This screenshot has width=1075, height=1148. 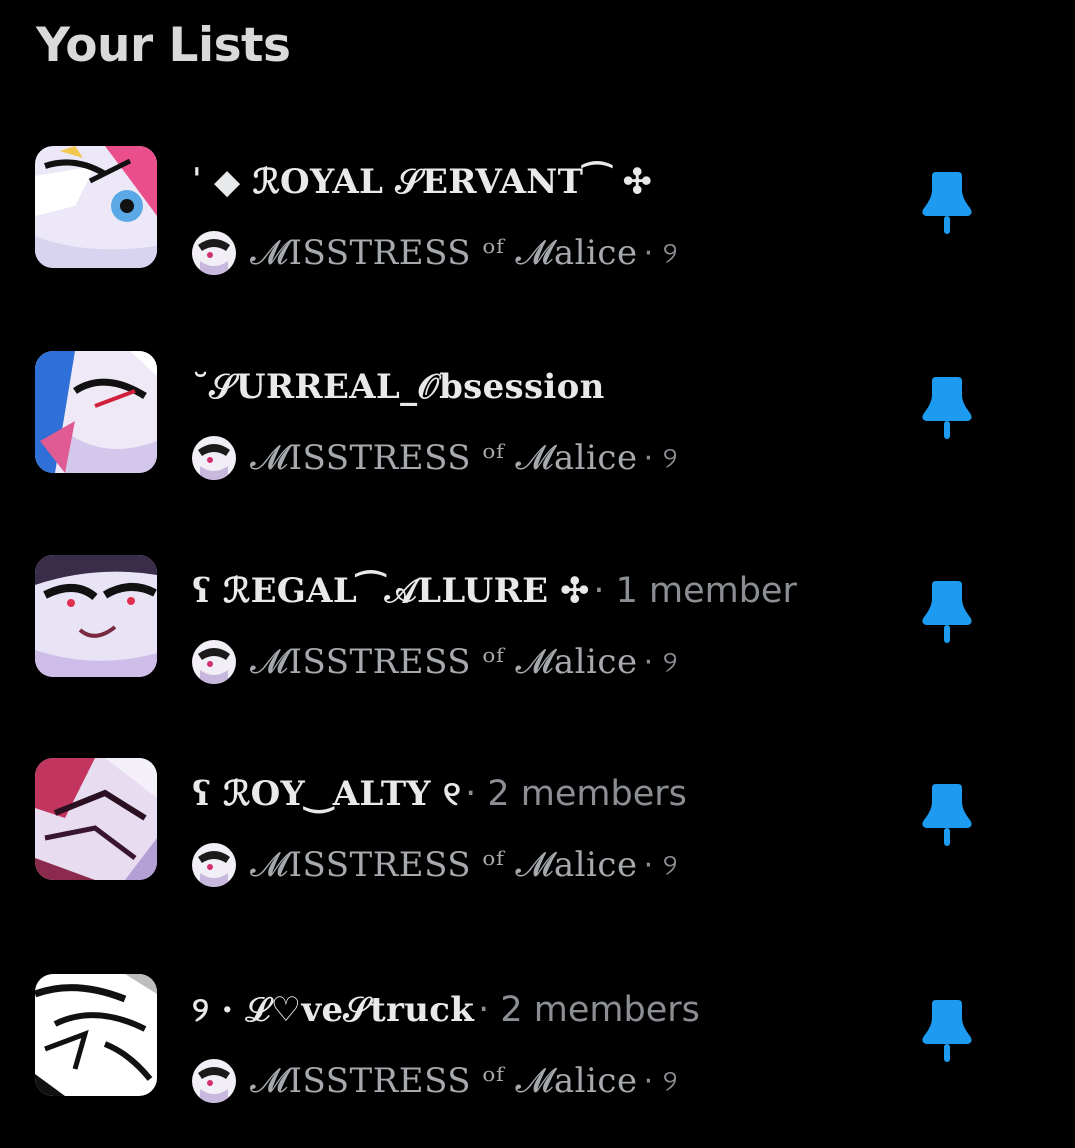 I want to click on list-name: ʕ ℛEGAL⁀𝒜LLURE ✣, so click(x=391, y=591).